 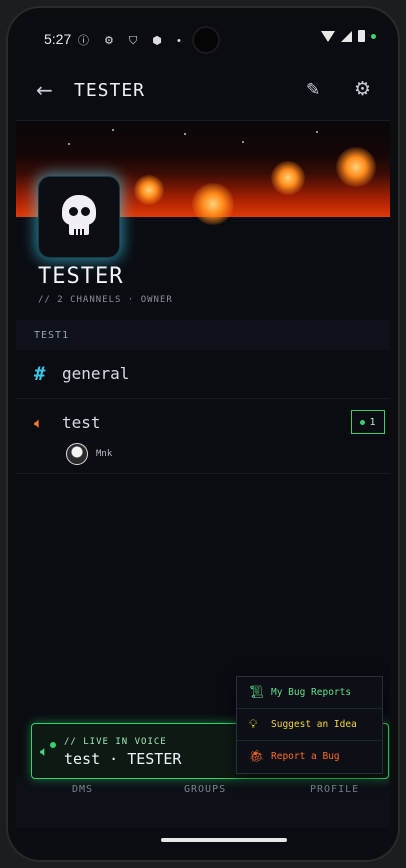 I want to click on voice-user-count-badge: 1, so click(x=368, y=422).